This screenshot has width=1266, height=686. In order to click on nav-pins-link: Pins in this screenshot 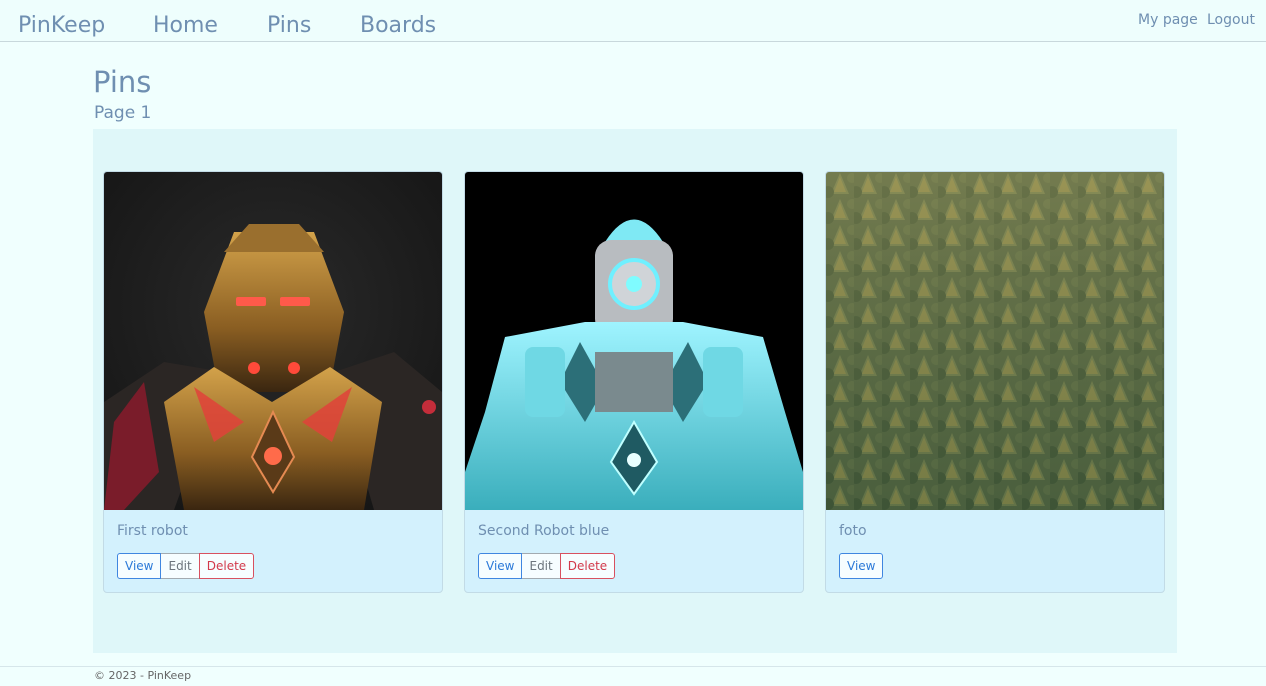, I will do `click(289, 26)`.